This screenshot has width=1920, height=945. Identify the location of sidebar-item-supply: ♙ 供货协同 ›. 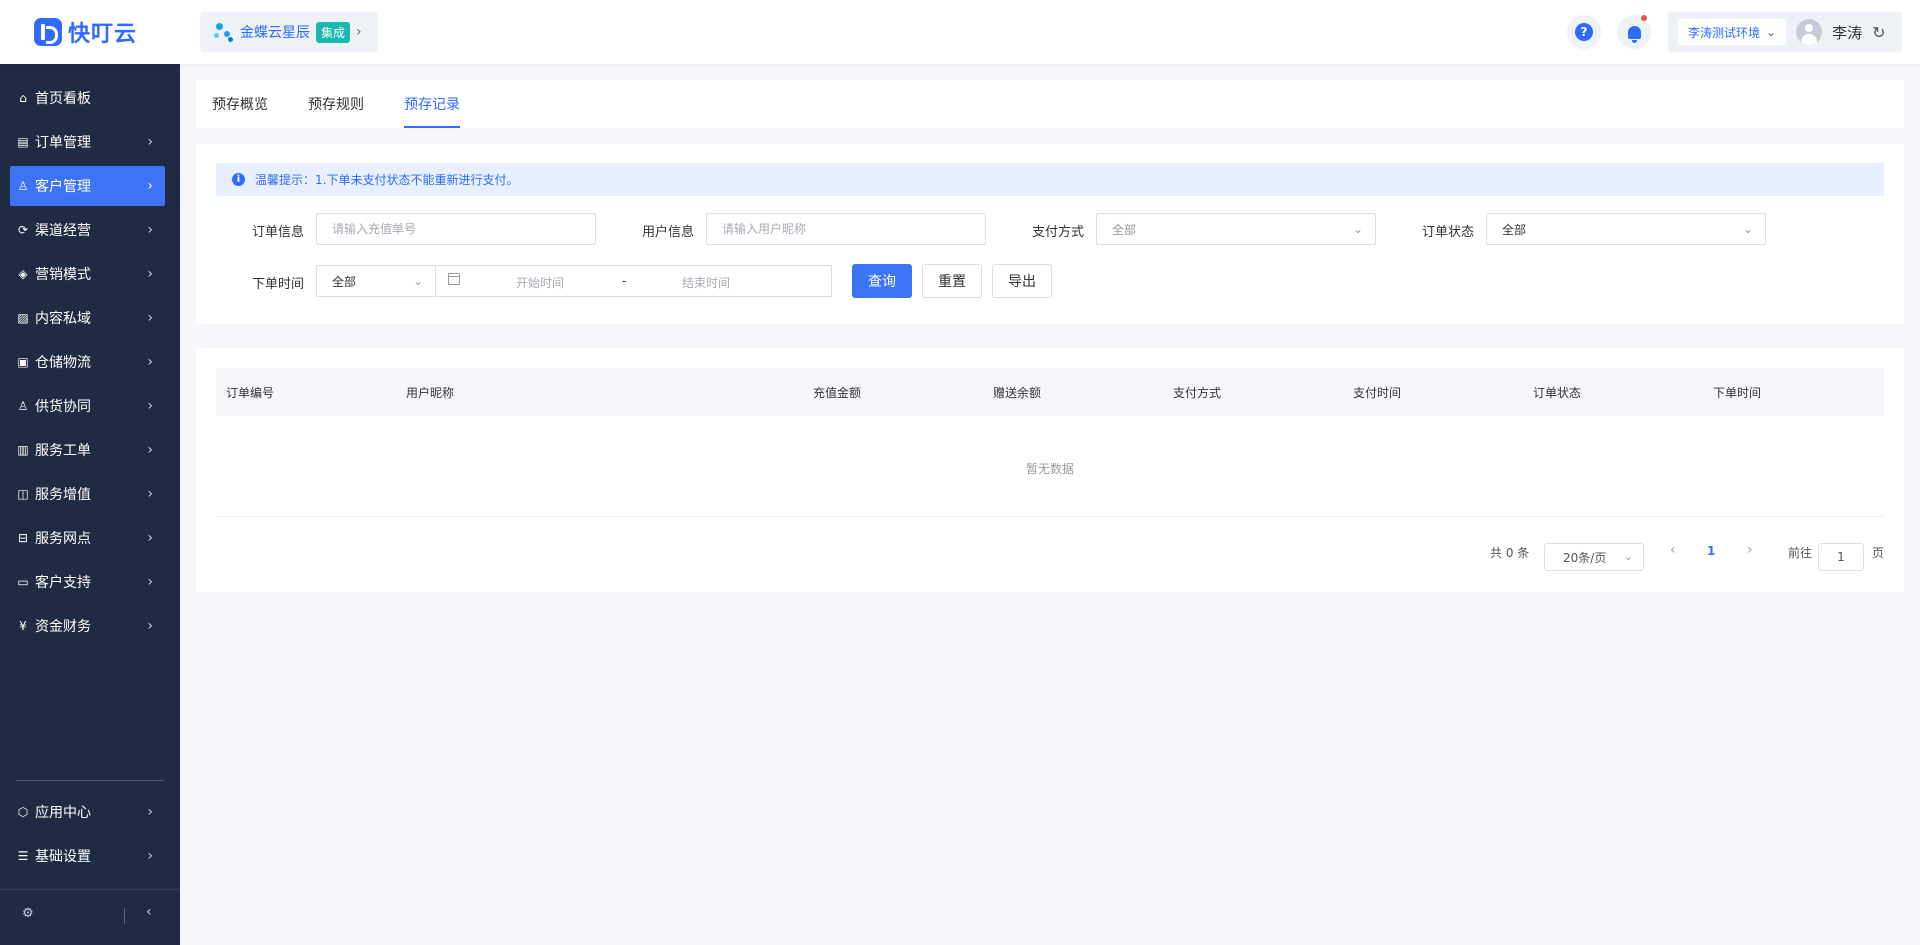
(87, 406).